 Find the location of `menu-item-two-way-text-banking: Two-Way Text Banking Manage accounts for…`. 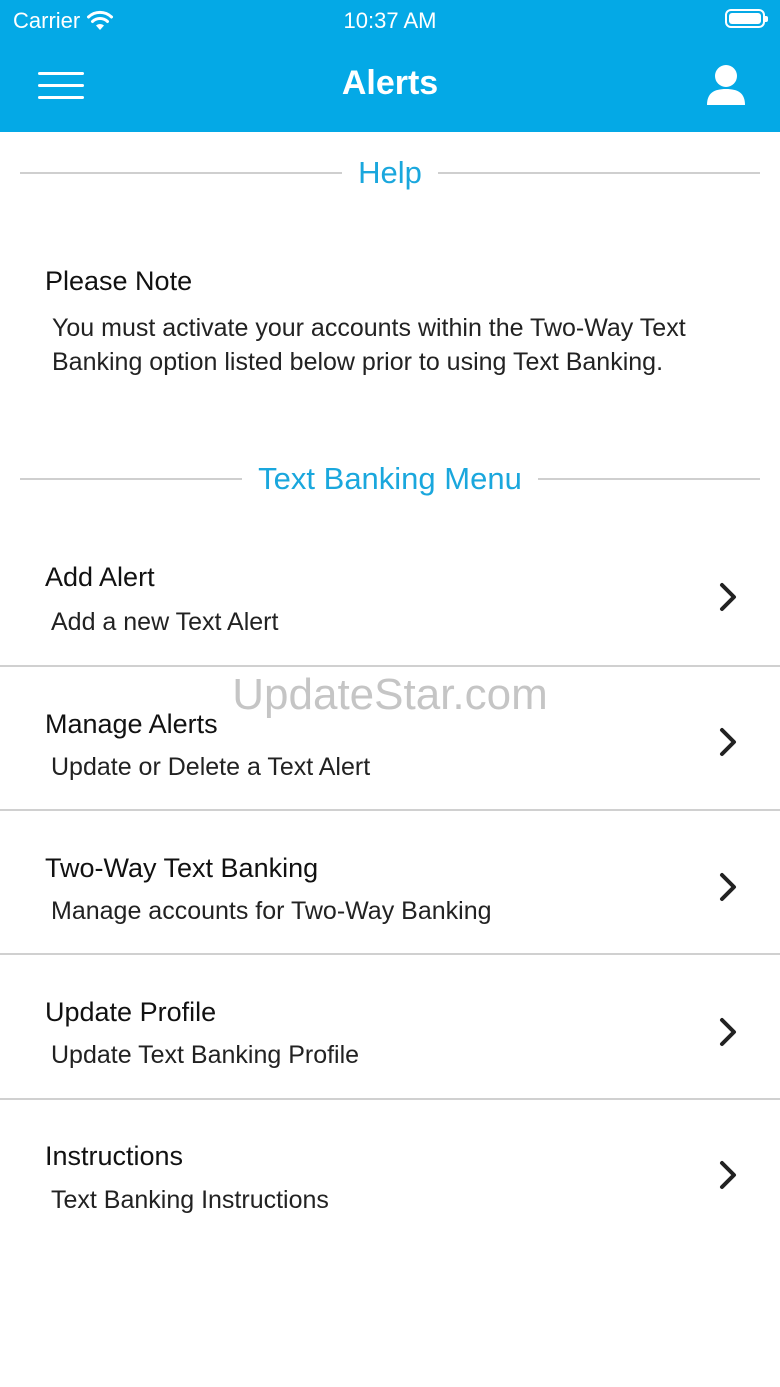

menu-item-two-way-text-banking: Two-Way Text Banking Manage accounts for… is located at coordinates (390, 883).